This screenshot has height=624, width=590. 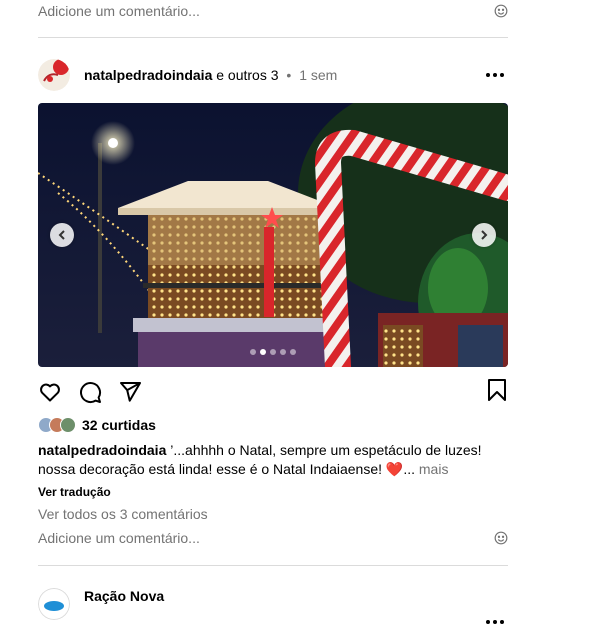 What do you see at coordinates (123, 514) in the screenshot?
I see `view-all-comments-link: Ver todos os 3 comentários` at bounding box center [123, 514].